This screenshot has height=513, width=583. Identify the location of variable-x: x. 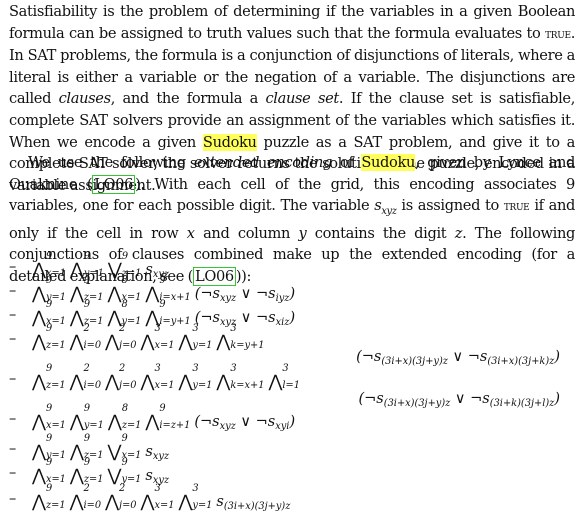
(190, 233).